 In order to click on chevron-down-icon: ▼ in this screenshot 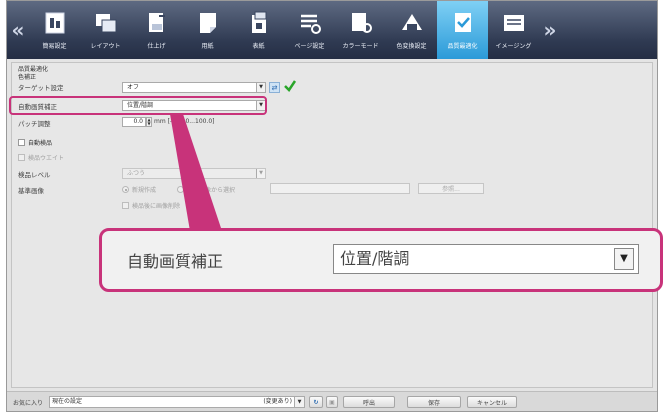, I will do `click(624, 259)`.